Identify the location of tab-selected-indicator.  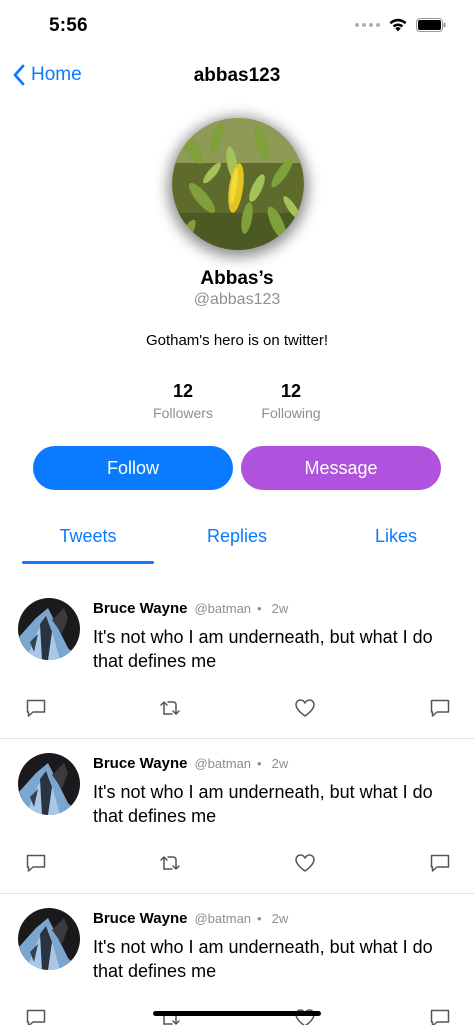
(88, 562).